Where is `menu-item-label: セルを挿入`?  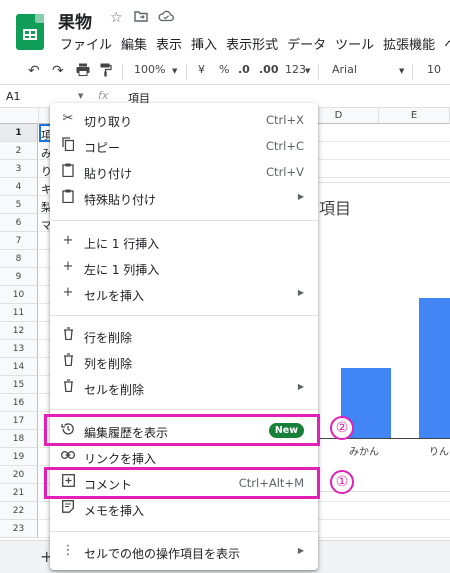 menu-item-label: セルを挿入 is located at coordinates (114, 296).